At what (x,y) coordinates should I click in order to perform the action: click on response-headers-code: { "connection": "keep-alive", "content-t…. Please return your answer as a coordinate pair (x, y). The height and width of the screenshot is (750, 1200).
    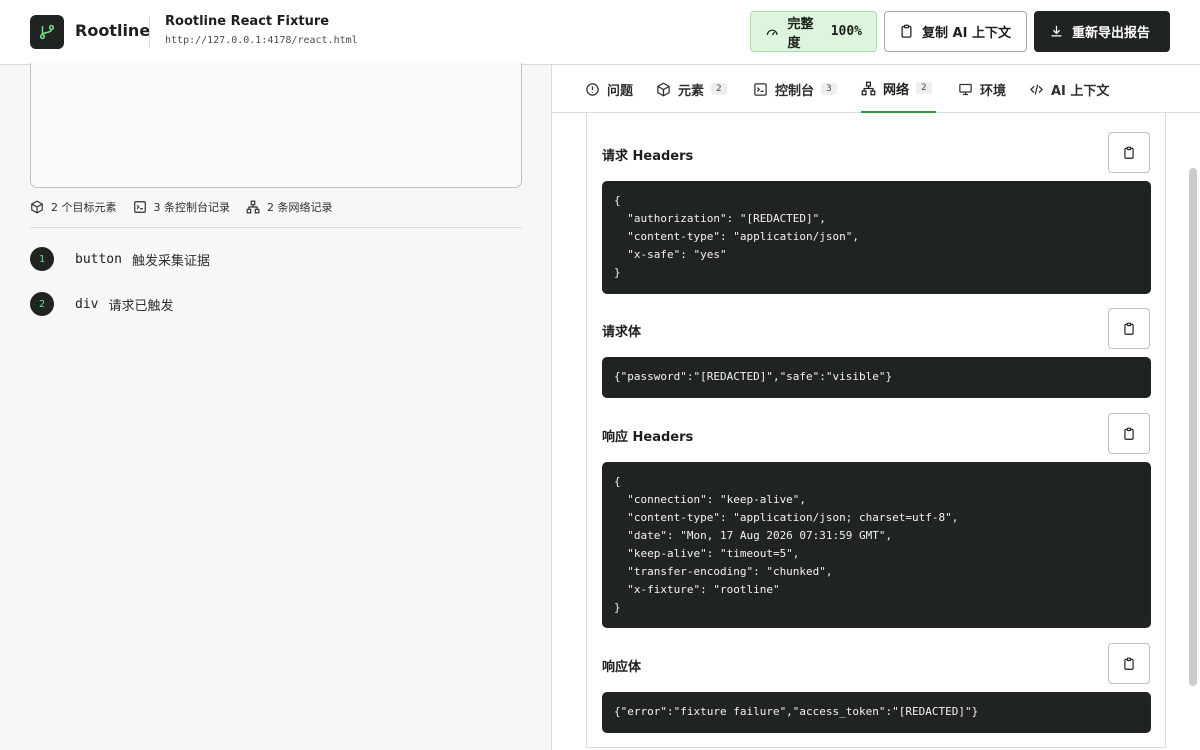
    Looking at the image, I should click on (876, 545).